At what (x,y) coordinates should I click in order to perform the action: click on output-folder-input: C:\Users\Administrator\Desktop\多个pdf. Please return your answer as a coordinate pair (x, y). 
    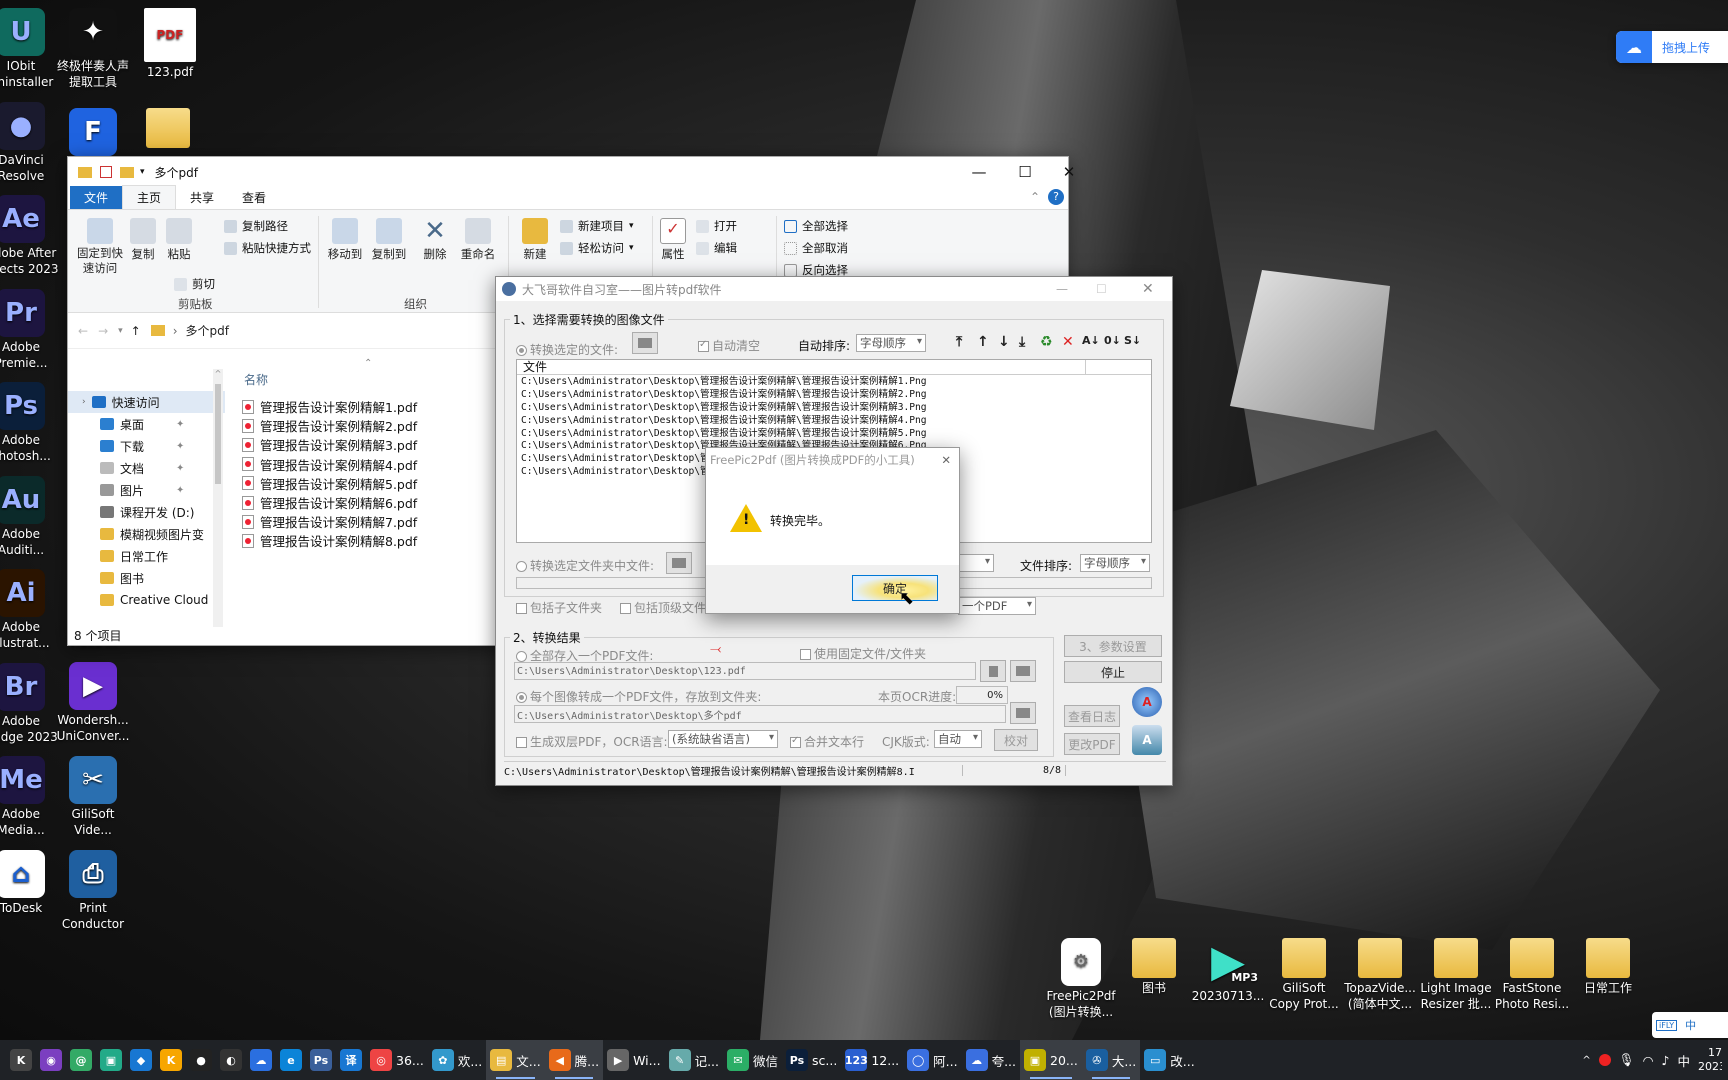
    Looking at the image, I should click on (760, 714).